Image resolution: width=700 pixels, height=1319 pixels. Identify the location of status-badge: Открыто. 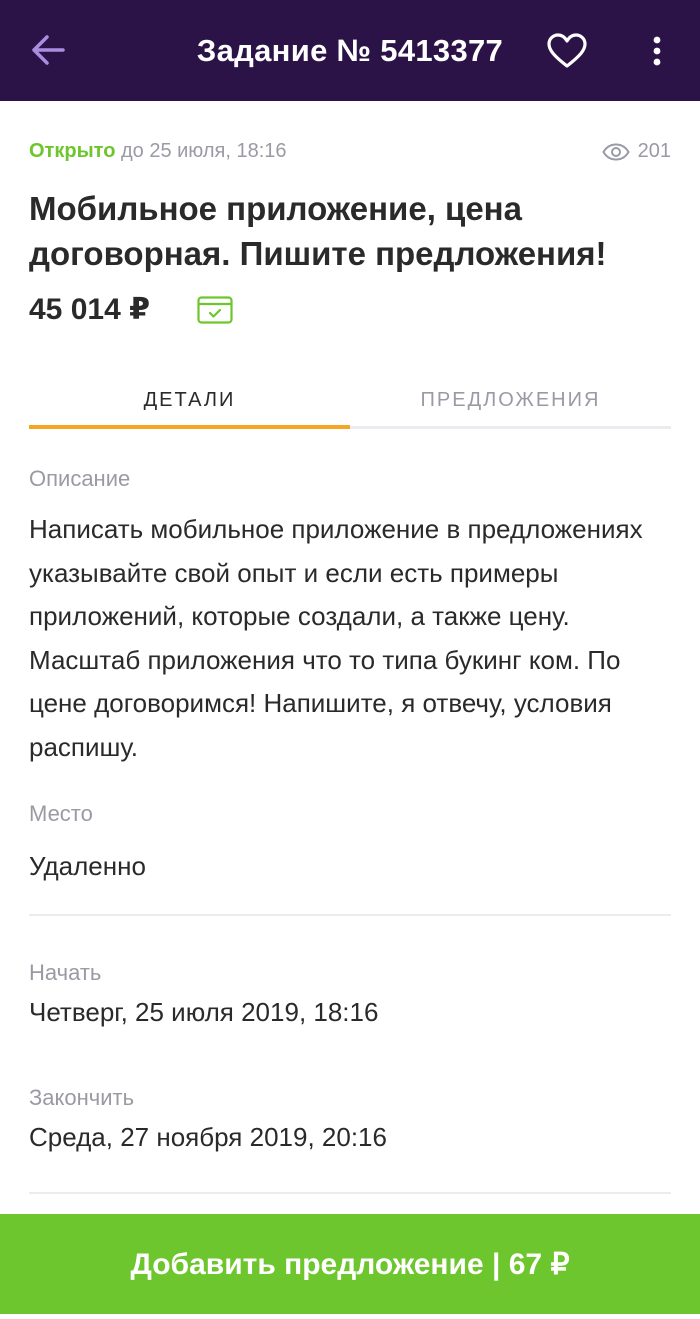
(72, 151).